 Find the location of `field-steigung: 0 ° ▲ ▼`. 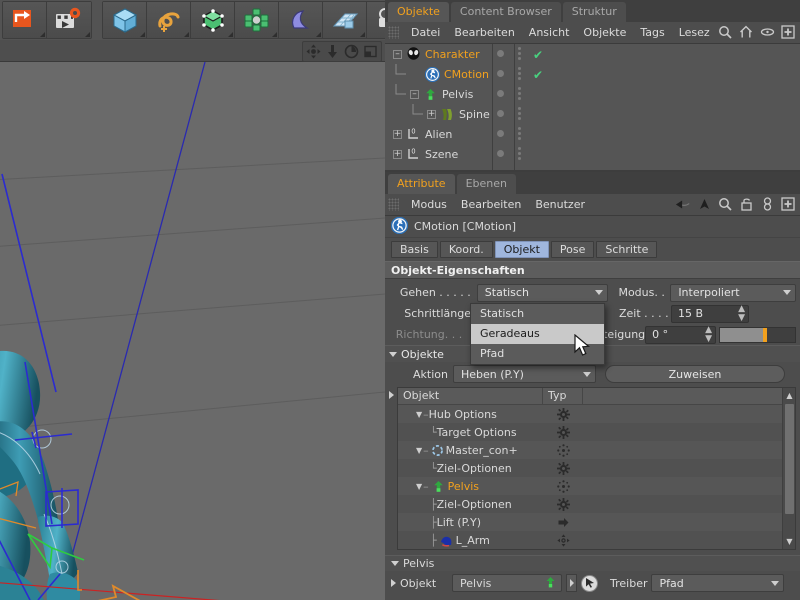

field-steigung: 0 ° ▲ ▼ is located at coordinates (680, 334).